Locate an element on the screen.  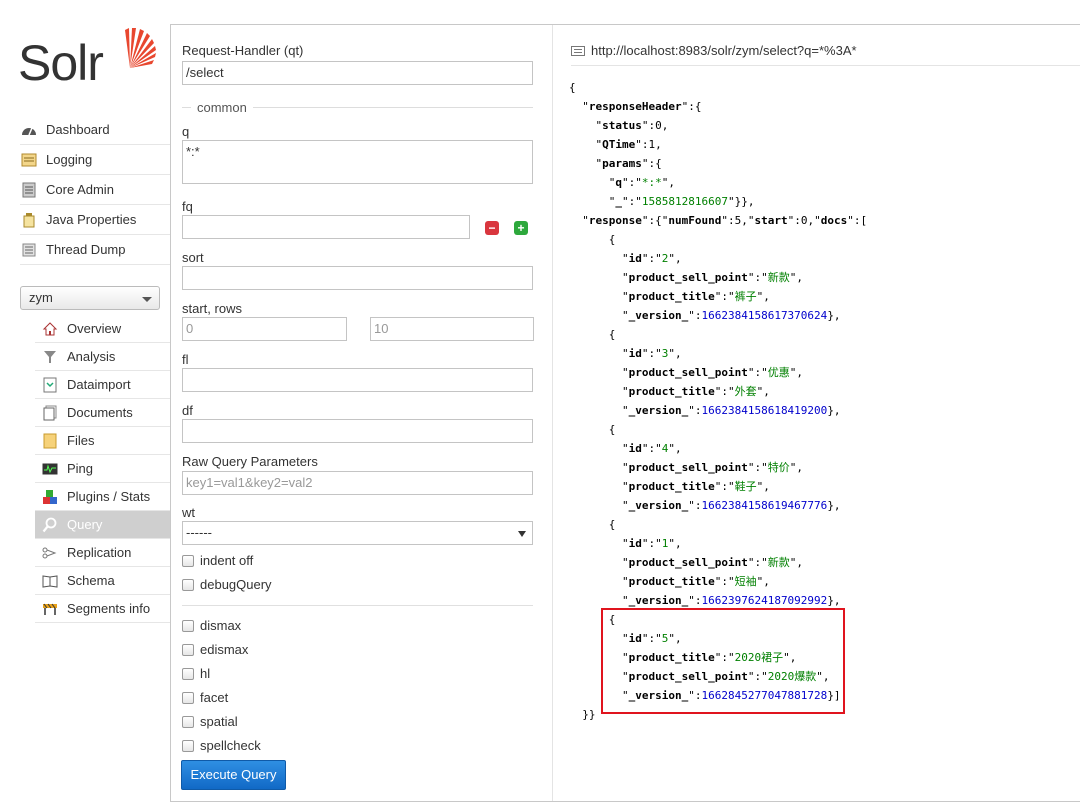
core-item-label: Query is located at coordinates (85, 524).